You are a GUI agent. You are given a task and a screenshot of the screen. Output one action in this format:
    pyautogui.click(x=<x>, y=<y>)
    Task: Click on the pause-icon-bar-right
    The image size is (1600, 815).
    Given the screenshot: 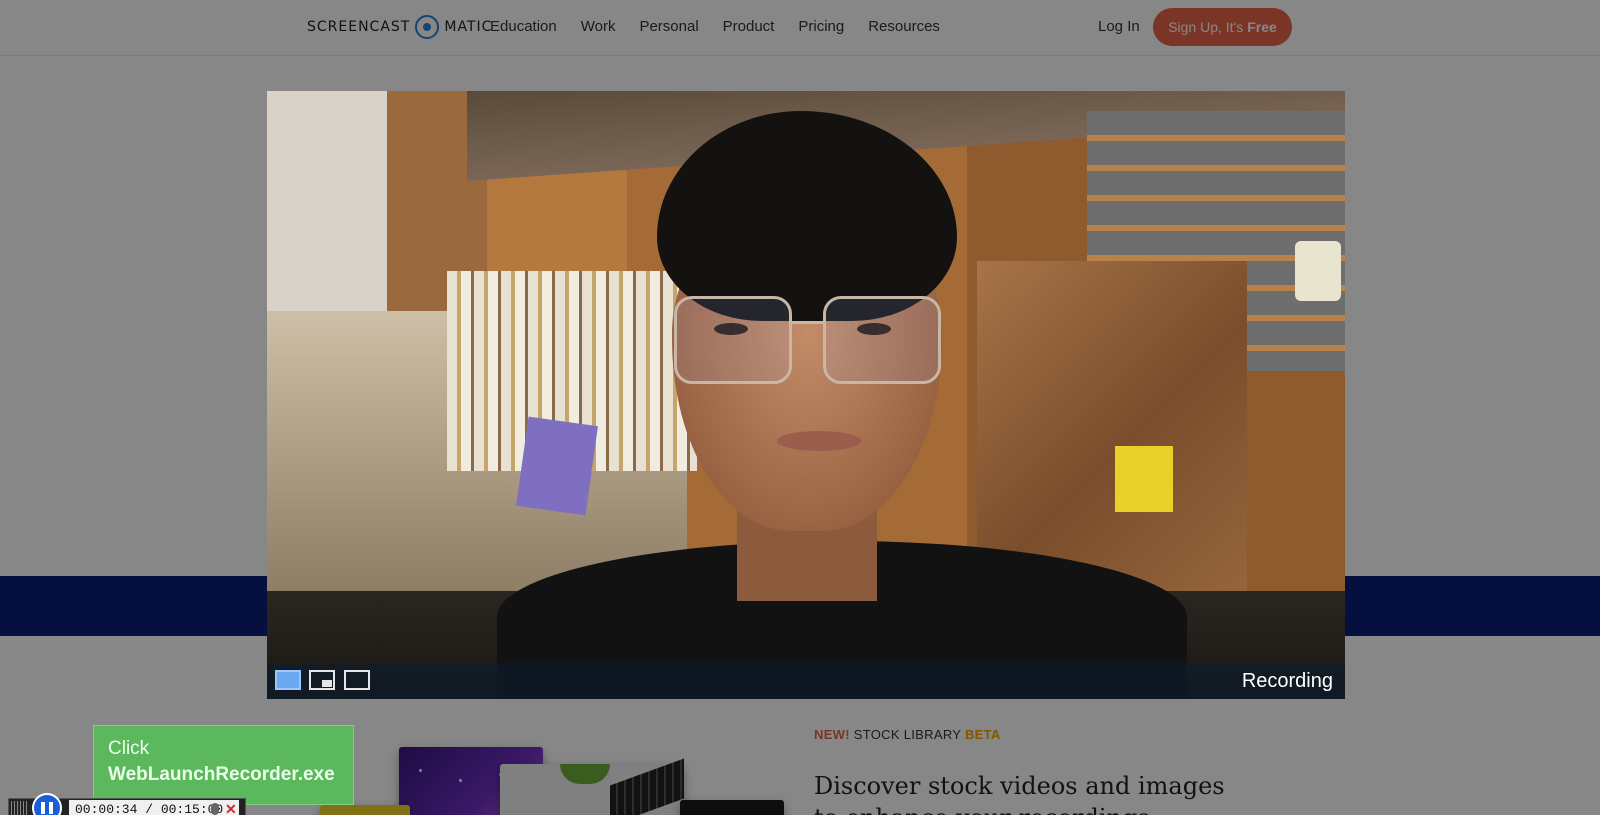 What is the action you would take?
    pyautogui.click(x=51, y=808)
    